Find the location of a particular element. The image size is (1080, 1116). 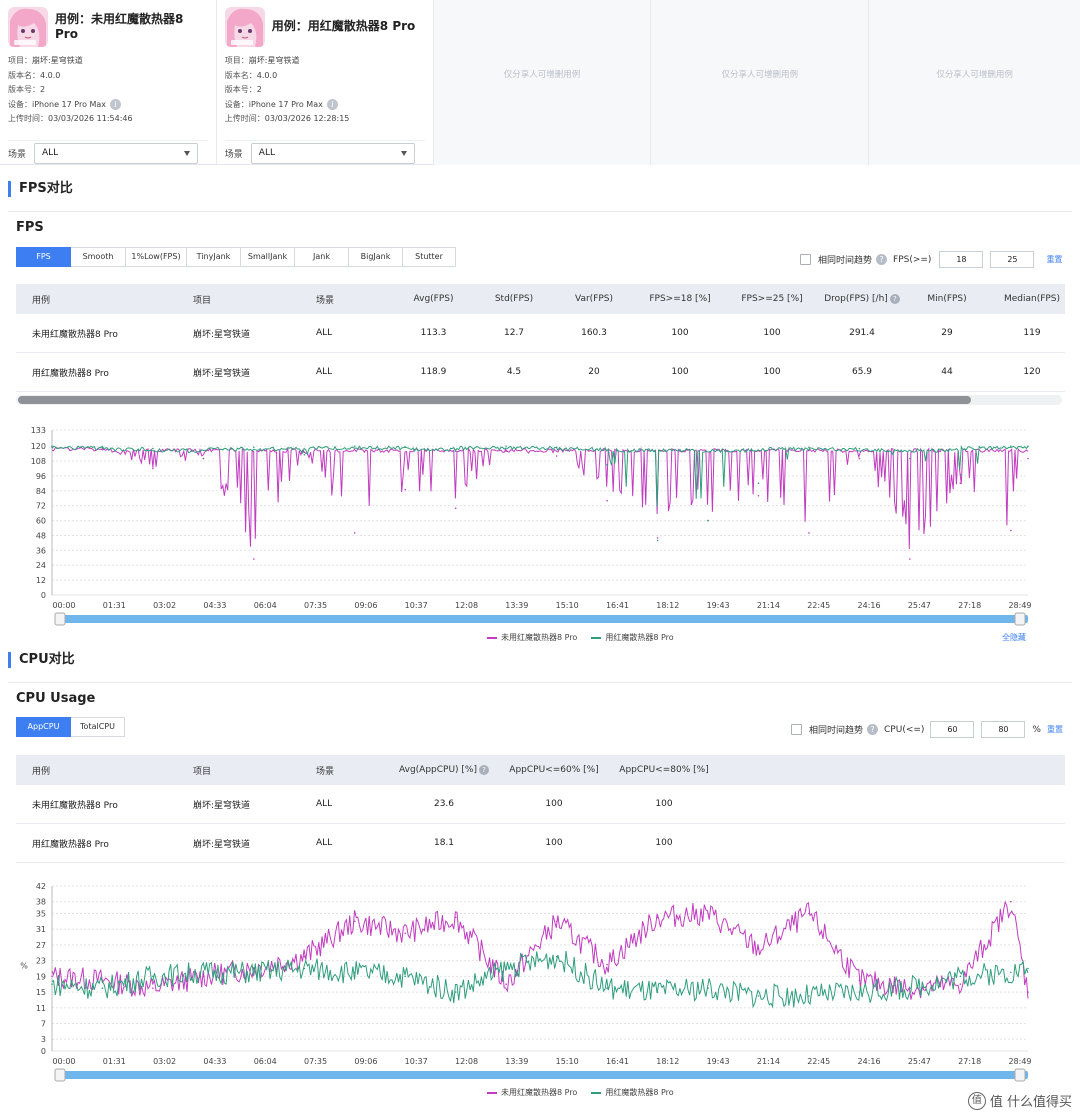

tab-smalljank: SmallJank is located at coordinates (268, 257).